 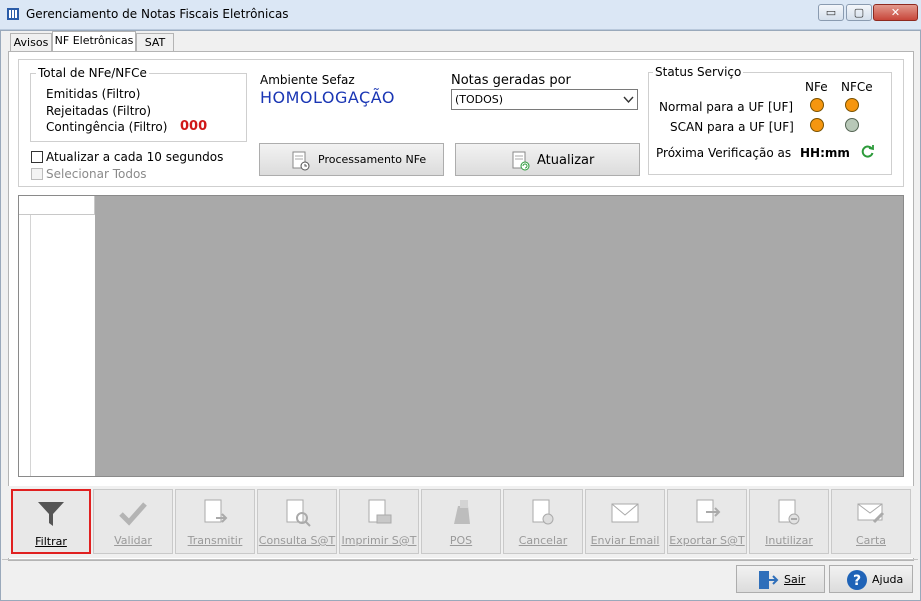 What do you see at coordinates (852, 125) in the screenshot?
I see `status-scan-nfce-indicator` at bounding box center [852, 125].